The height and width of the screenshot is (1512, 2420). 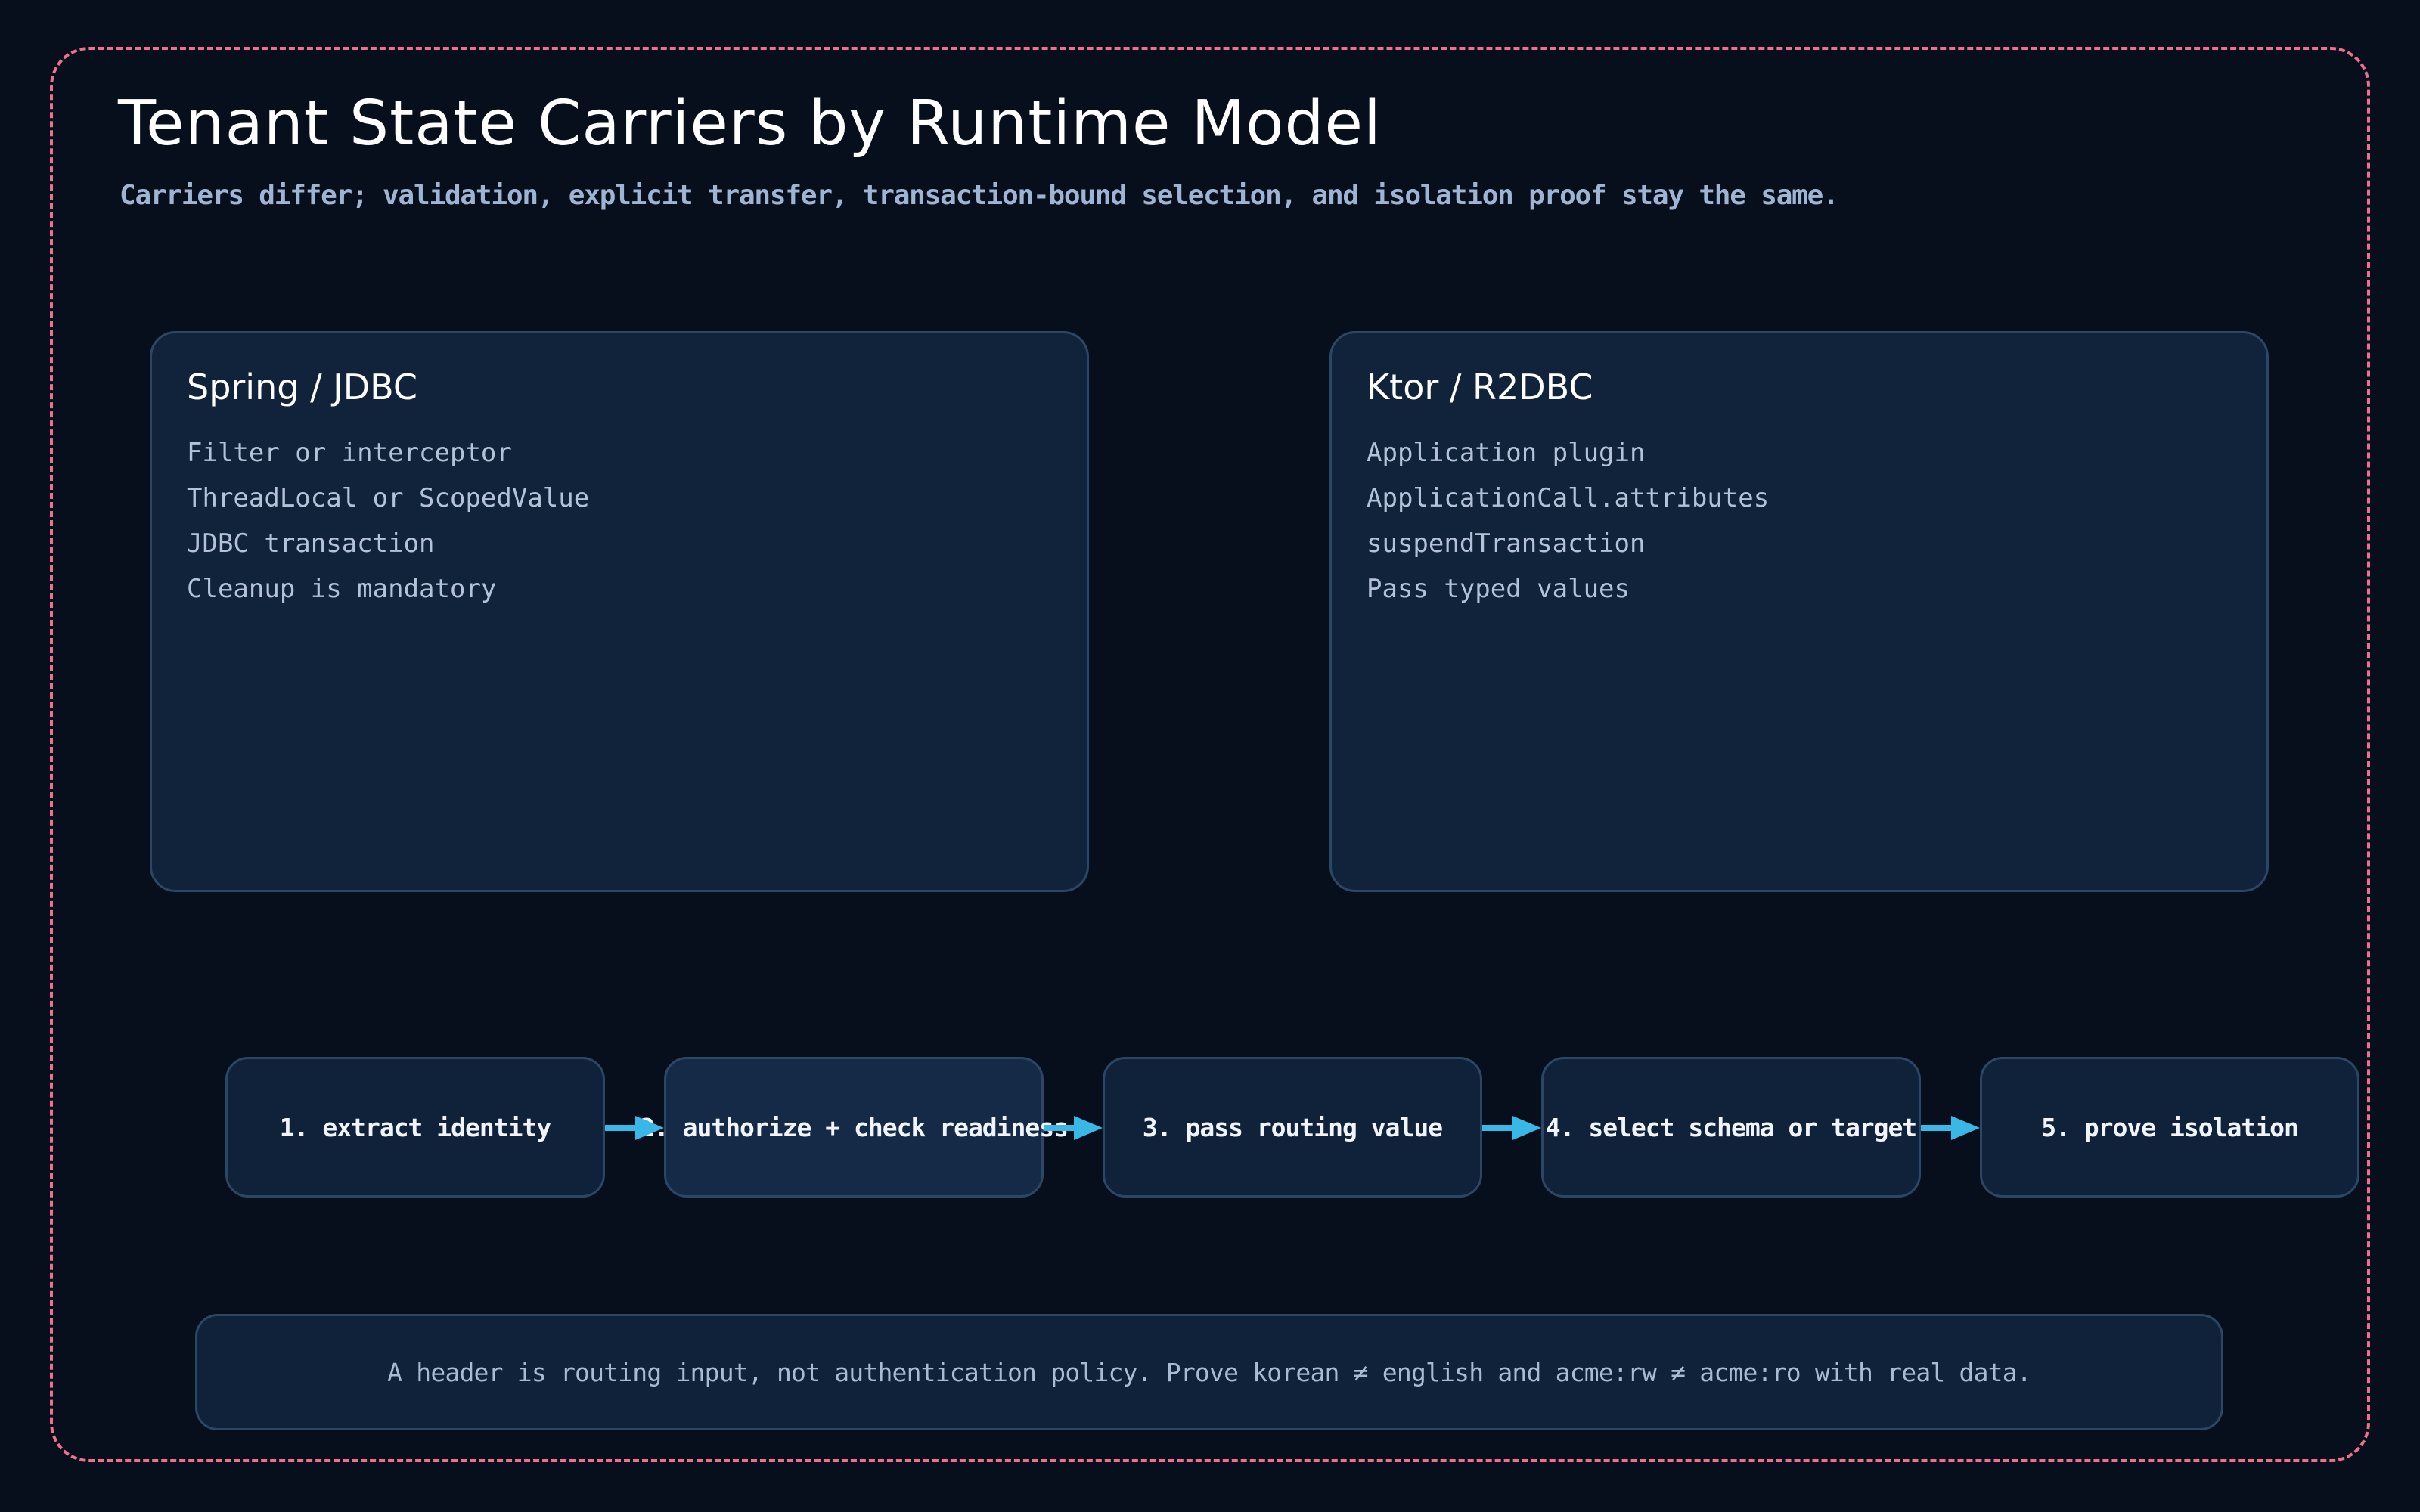 I want to click on flow-arrows, so click(x=1292, y=1128).